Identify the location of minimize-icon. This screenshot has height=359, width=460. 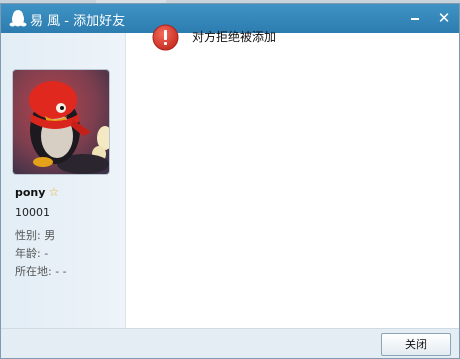
(415, 19).